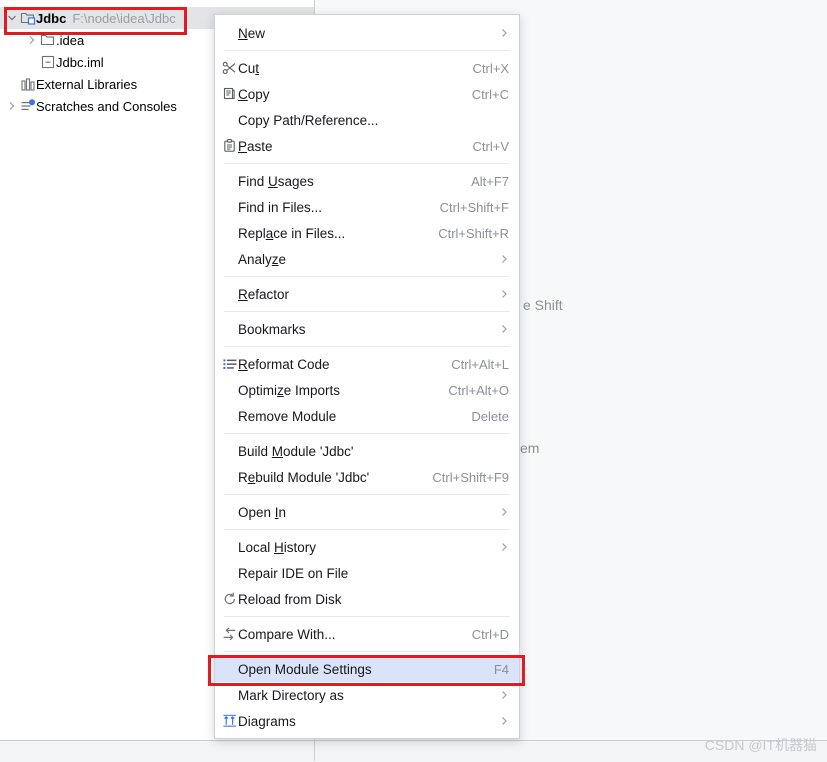 Image resolution: width=827 pixels, height=762 pixels. I want to click on copy-icon, so click(229, 94).